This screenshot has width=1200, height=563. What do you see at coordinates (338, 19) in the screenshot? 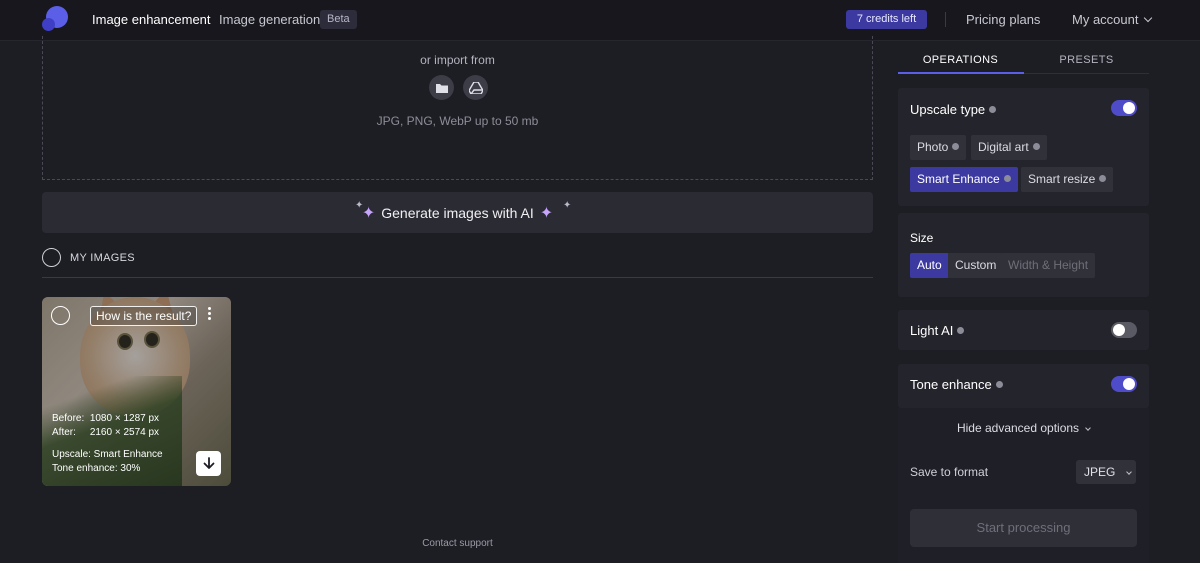
I see `beta-badge: Beta` at bounding box center [338, 19].